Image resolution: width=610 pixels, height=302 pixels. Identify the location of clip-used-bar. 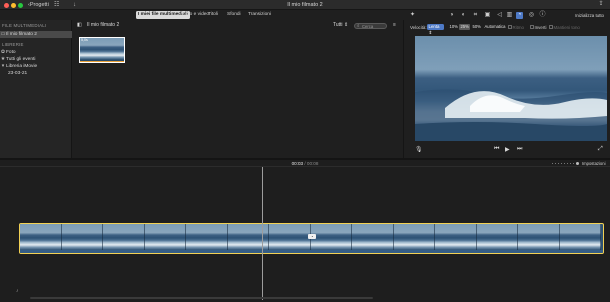
(102, 61).